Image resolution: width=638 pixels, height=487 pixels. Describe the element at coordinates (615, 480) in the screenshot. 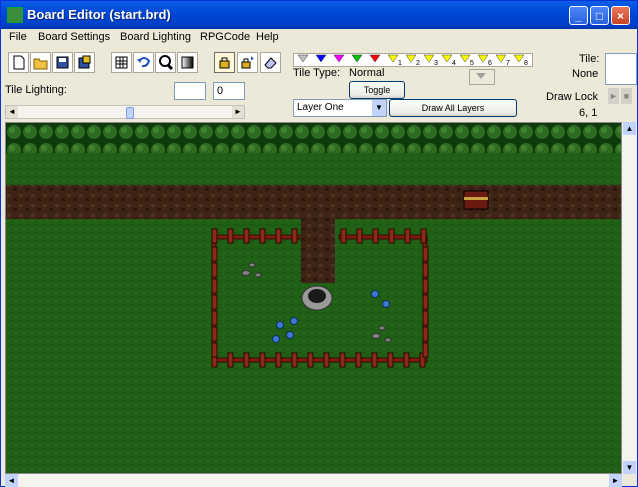

I see `scroll-right-arrow: ►` at that location.